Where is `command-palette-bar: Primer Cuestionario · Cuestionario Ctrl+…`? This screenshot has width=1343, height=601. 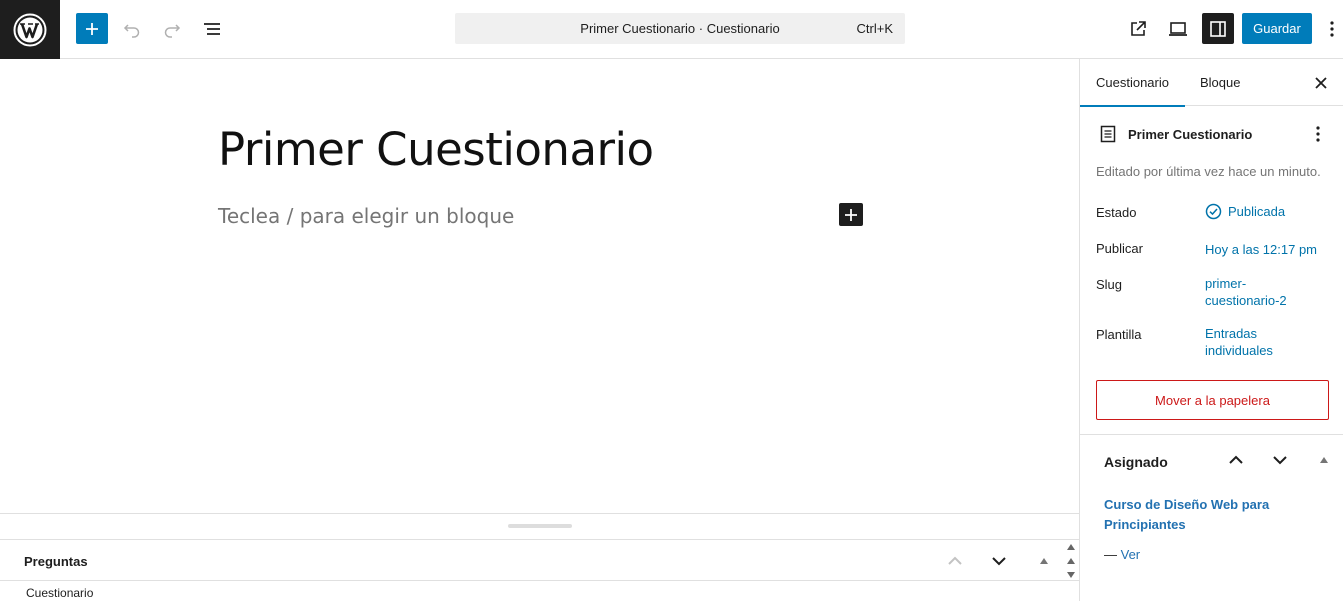
command-palette-bar: Primer Cuestionario · Cuestionario Ctrl+… is located at coordinates (680, 28).